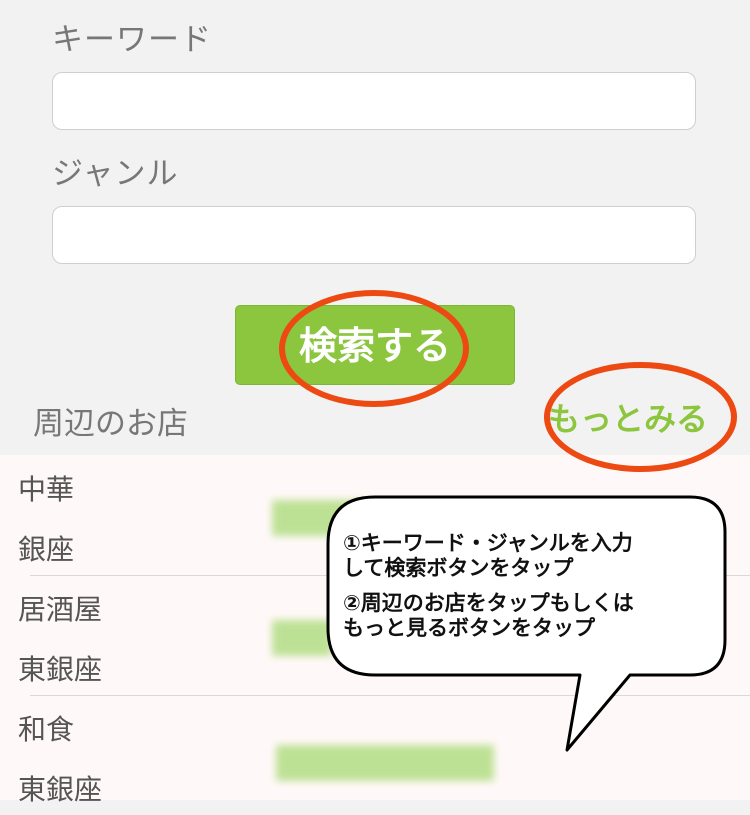  Describe the element at coordinates (488, 615) in the screenshot. I see `callout-step-2: ②周辺のお店をタップもしくは もっと見るボタンをタップ` at that location.